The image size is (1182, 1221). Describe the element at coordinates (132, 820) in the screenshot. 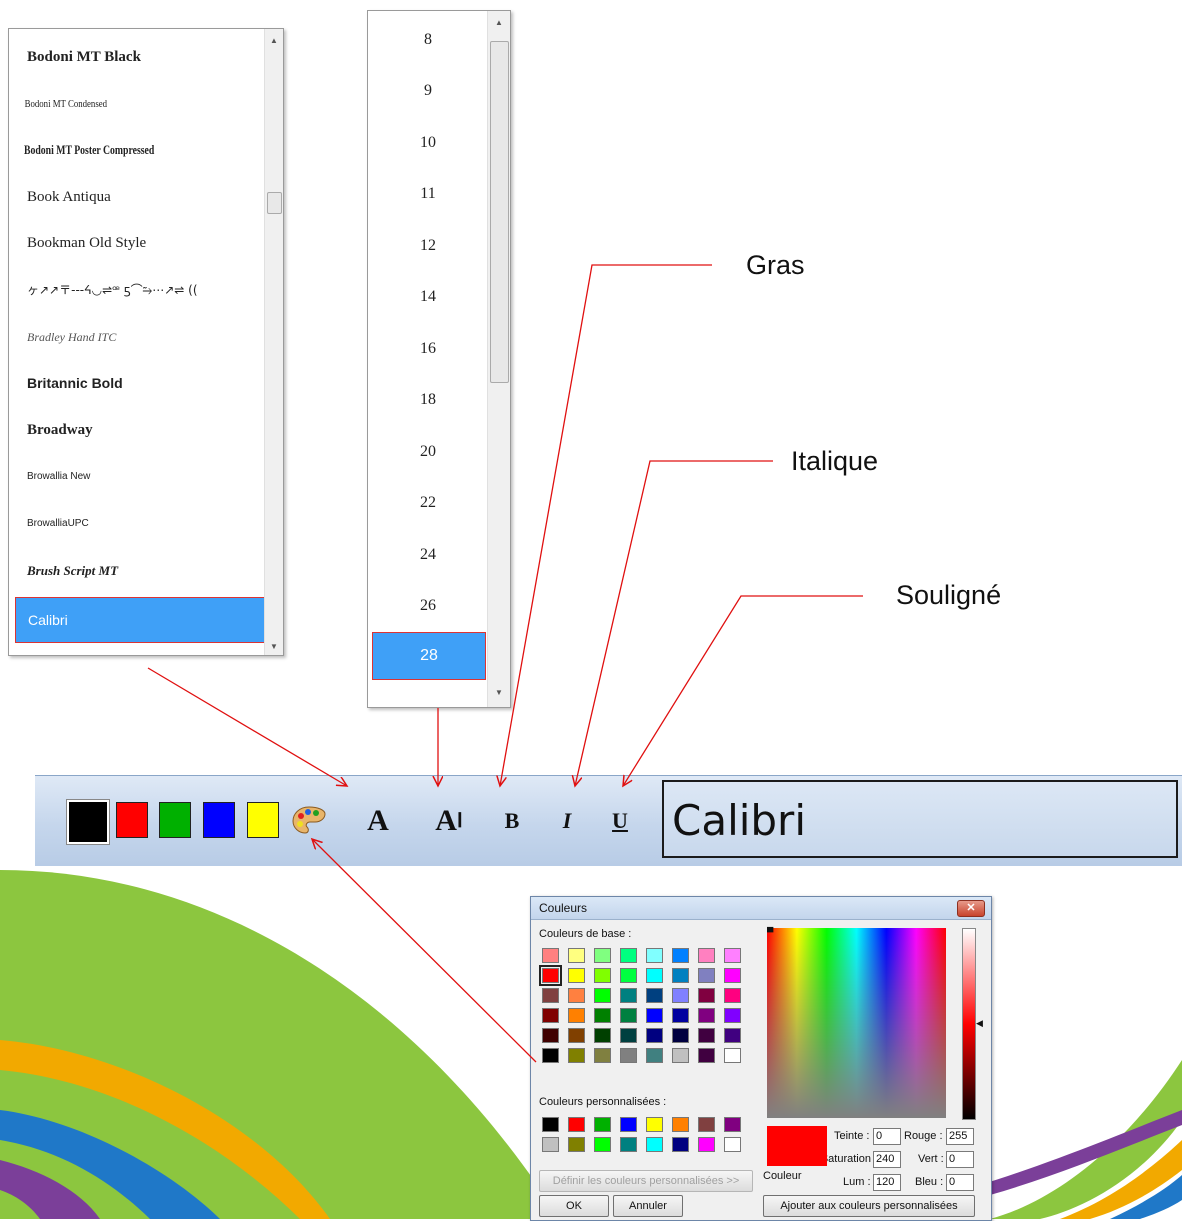

I see `color-swatch-red` at that location.